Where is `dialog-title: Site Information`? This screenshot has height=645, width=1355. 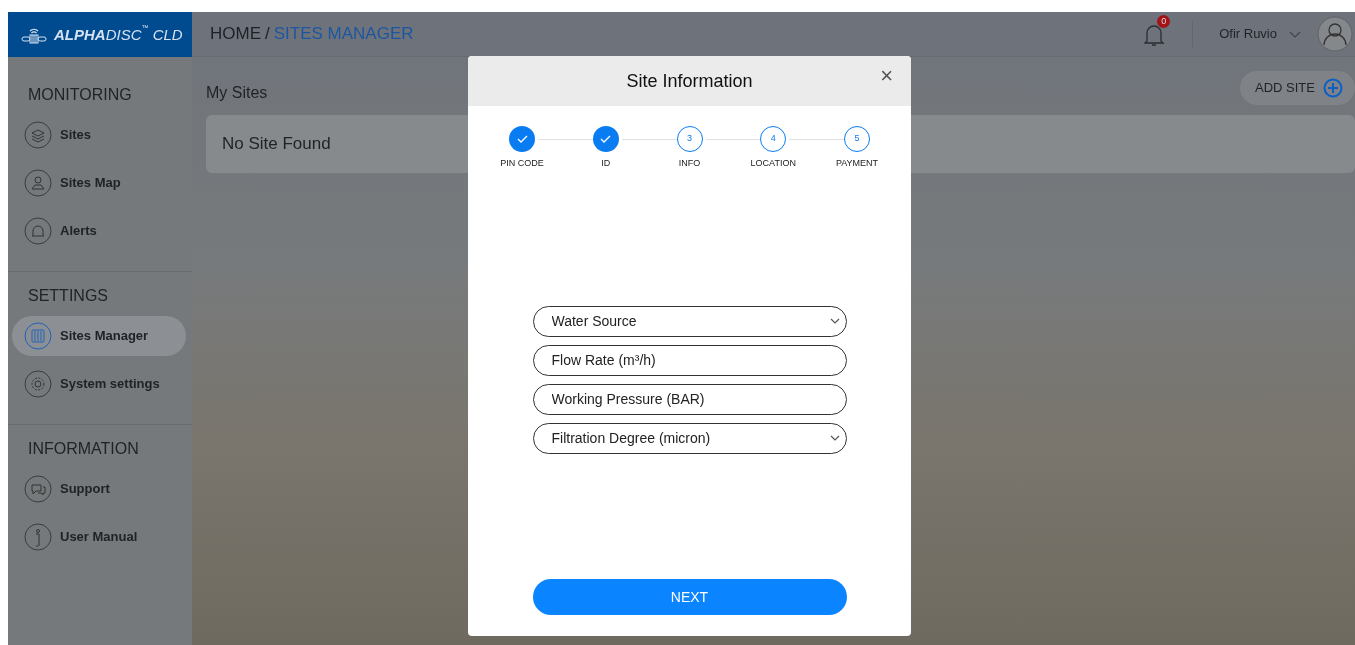 dialog-title: Site Information is located at coordinates (689, 81).